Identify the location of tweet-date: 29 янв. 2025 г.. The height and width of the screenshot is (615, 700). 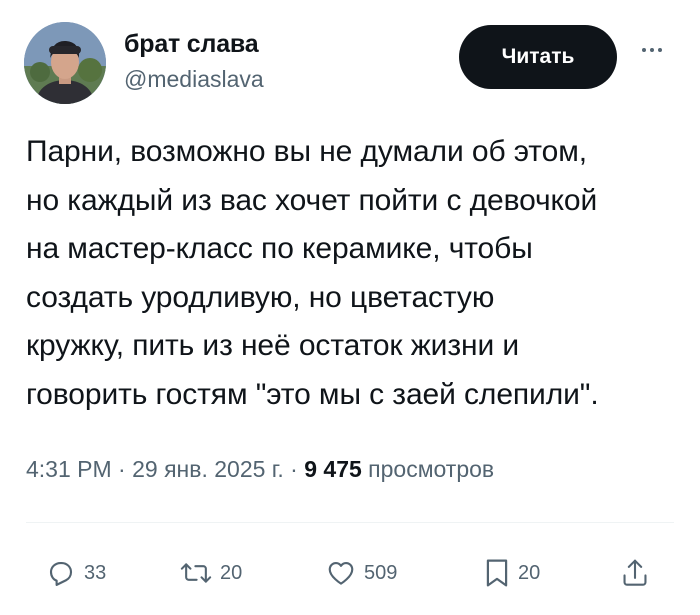
(208, 469).